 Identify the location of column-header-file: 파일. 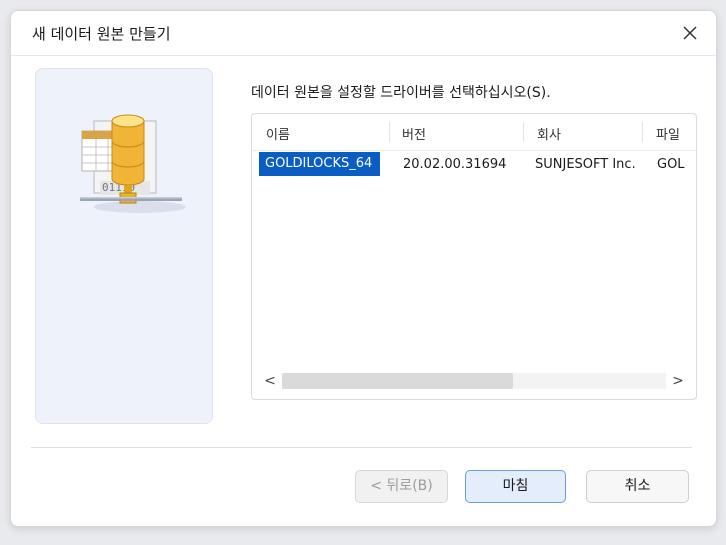
(668, 133).